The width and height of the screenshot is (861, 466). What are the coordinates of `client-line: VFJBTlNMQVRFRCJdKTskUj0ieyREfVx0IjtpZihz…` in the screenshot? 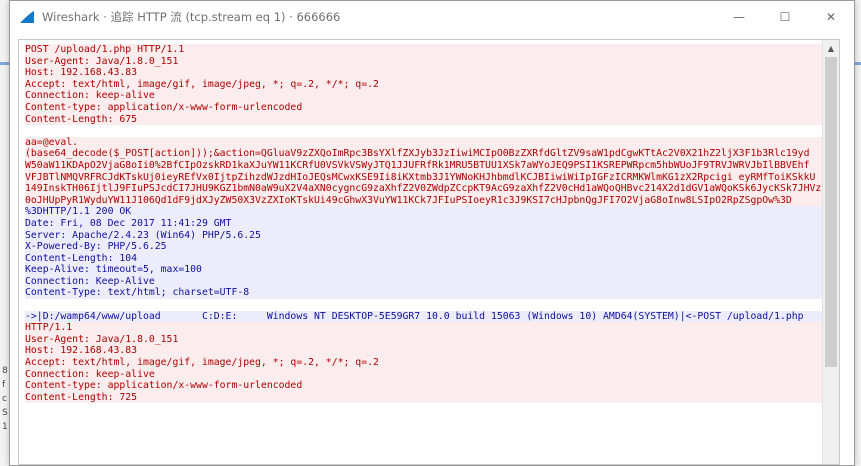 It's located at (424, 177).